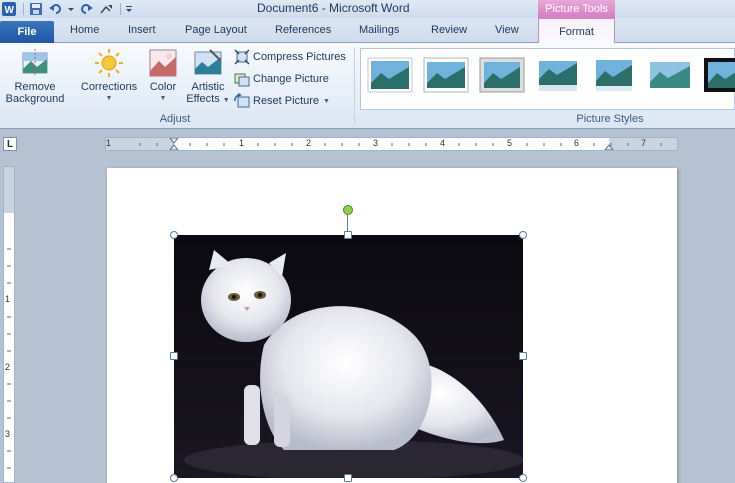 Image resolution: width=735 pixels, height=483 pixels. What do you see at coordinates (174, 235) in the screenshot?
I see `resize-handle-top-left` at bounding box center [174, 235].